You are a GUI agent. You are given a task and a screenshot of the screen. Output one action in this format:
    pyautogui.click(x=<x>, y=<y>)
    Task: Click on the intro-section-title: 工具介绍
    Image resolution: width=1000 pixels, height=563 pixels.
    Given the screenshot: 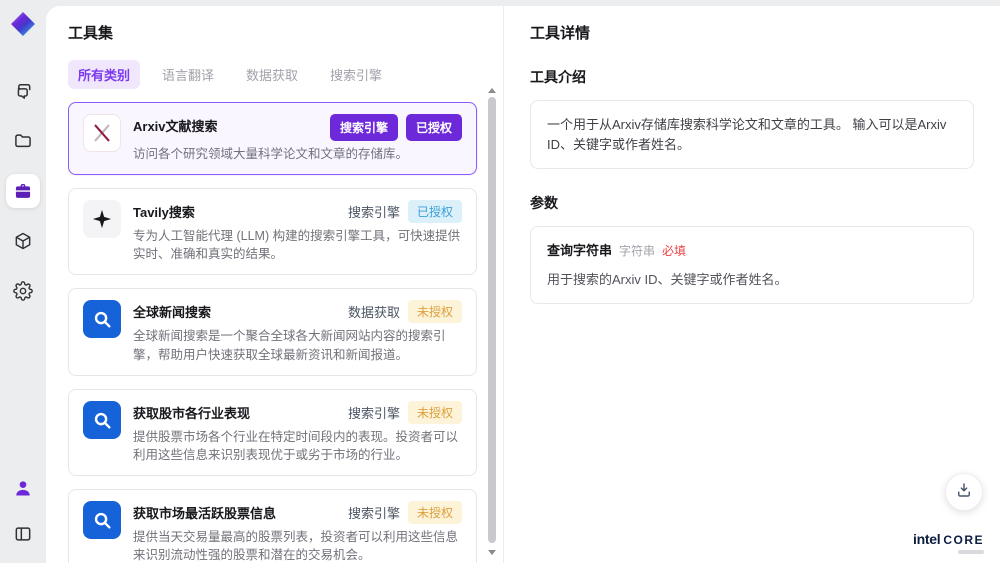 What is the action you would take?
    pyautogui.click(x=558, y=77)
    